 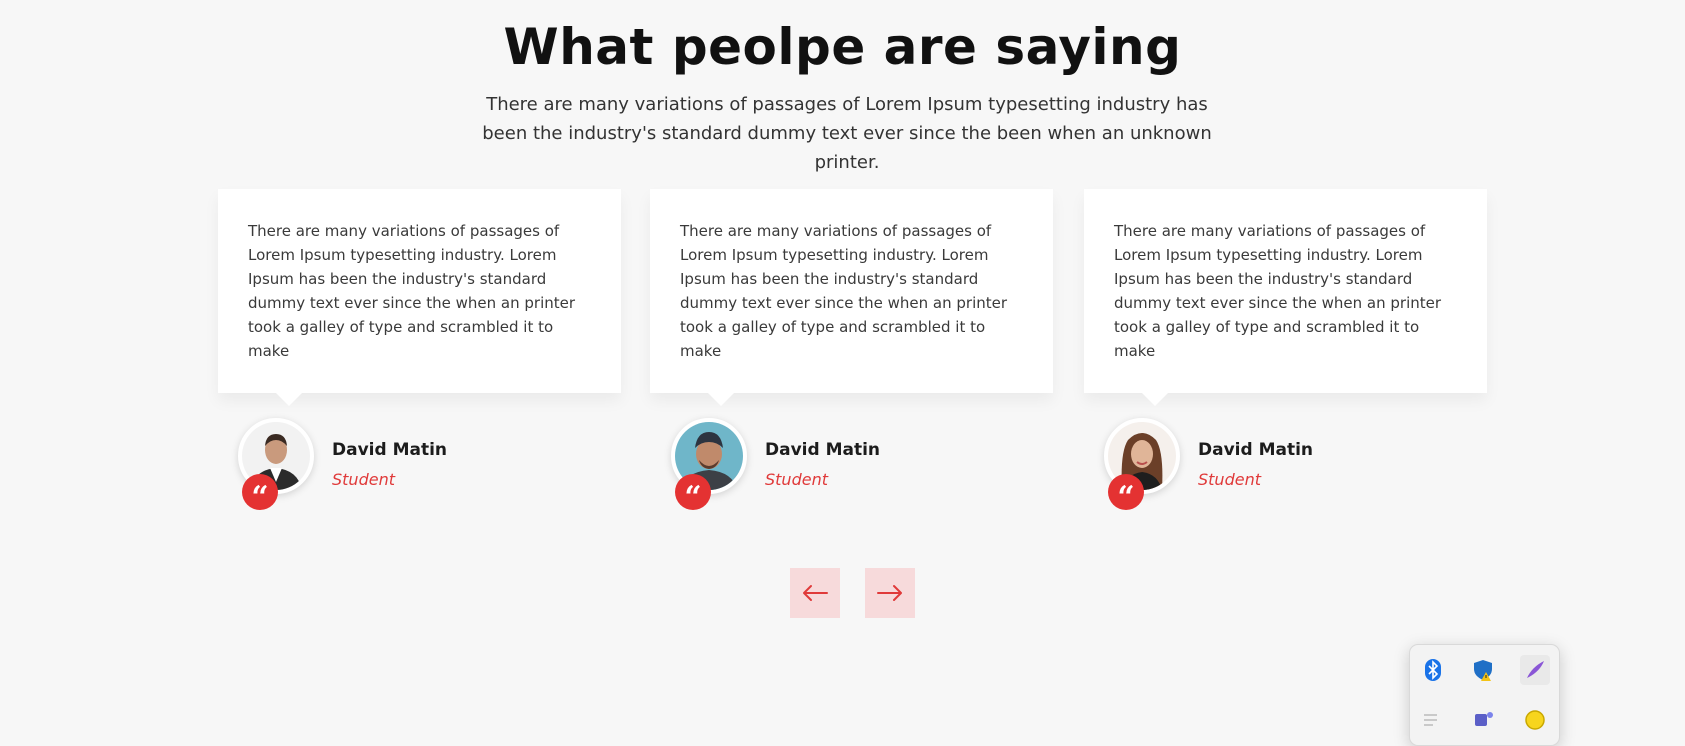 What do you see at coordinates (388, 465) in the screenshot?
I see `testimonial-author-1: “ David Matin Student` at bounding box center [388, 465].